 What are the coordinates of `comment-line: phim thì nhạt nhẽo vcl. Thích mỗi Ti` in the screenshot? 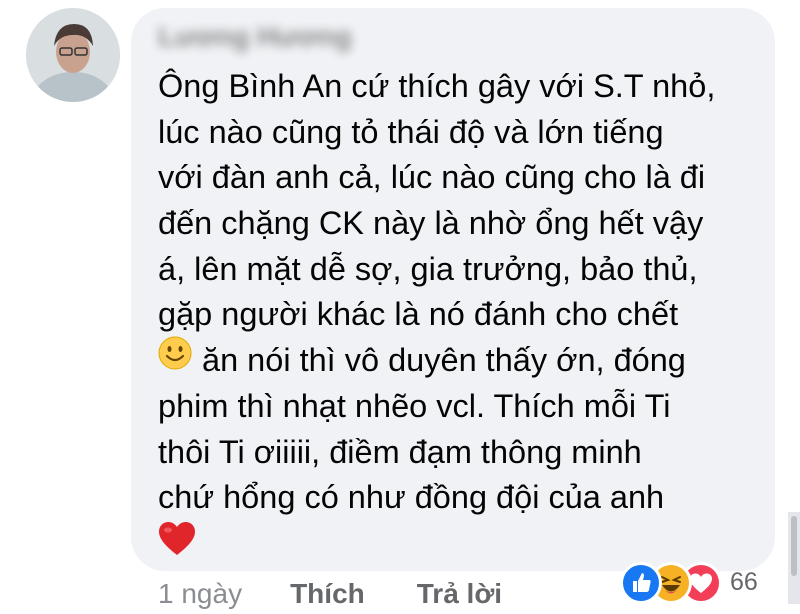 It's located at (414, 405).